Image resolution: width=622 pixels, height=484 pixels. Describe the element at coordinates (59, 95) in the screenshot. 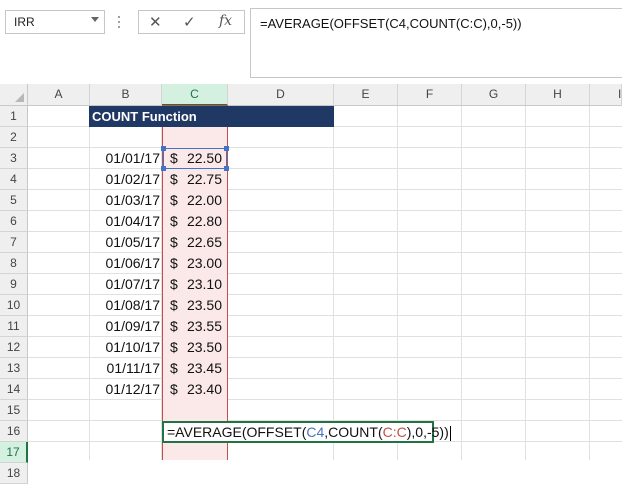

I see `column-header-a: A` at that location.